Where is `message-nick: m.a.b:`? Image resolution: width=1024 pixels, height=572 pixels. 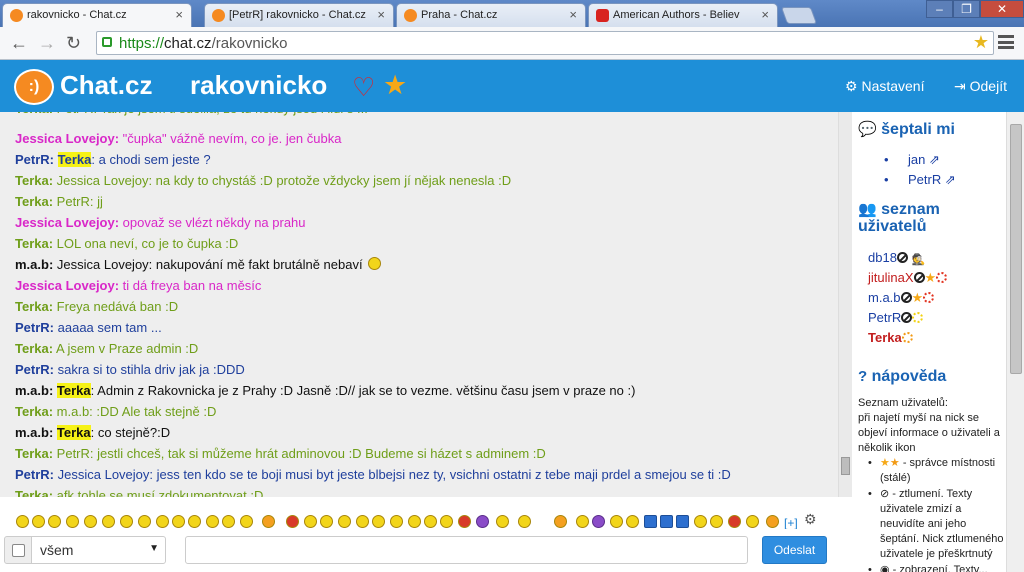 message-nick: m.a.b: is located at coordinates (34, 264).